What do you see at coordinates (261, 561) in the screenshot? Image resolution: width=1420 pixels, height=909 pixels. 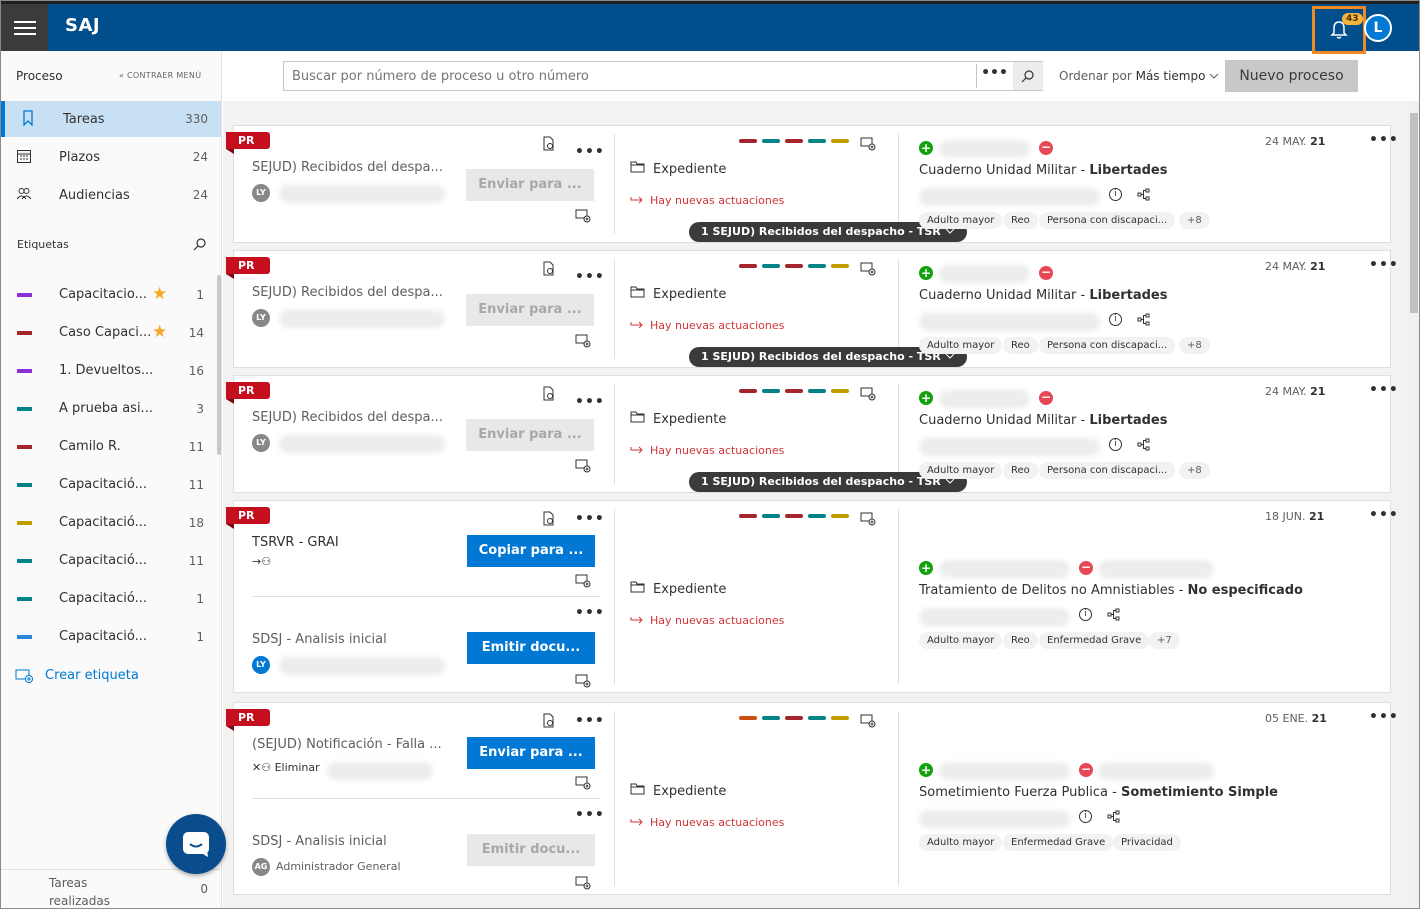 I see `assign-person-icon: →⚇` at bounding box center [261, 561].